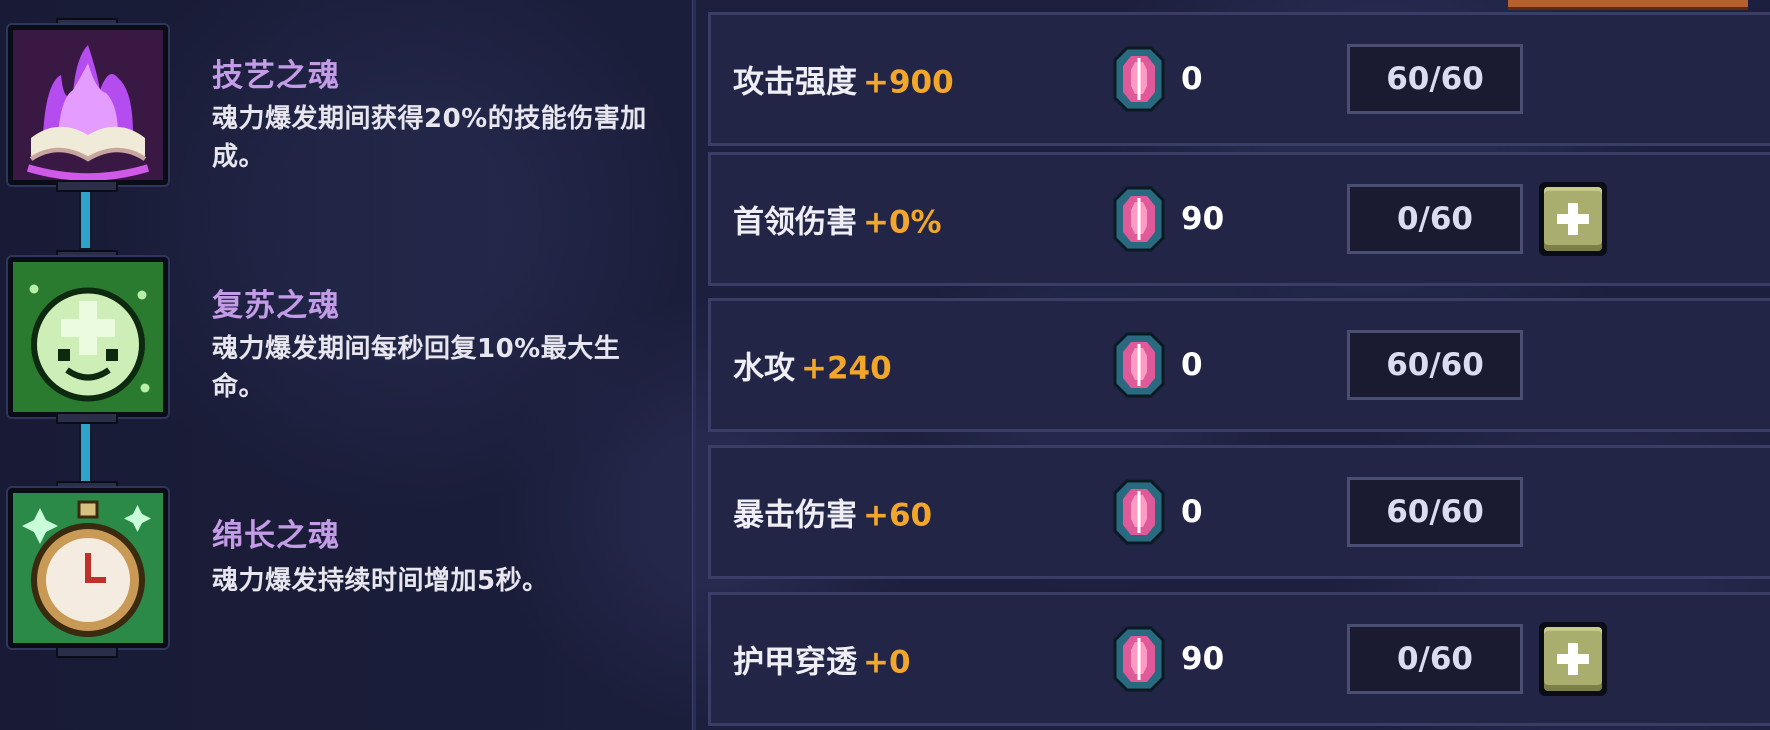 The height and width of the screenshot is (730, 1770). I want to click on stat-name: 护甲穿透, so click(795, 662).